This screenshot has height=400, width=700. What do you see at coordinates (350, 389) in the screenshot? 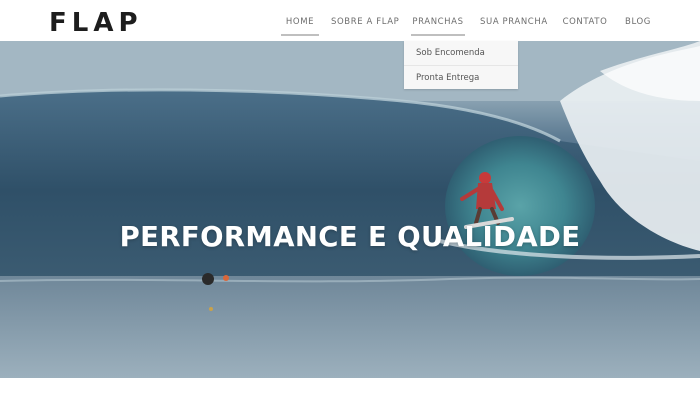
I see `page-bottom-strip` at bounding box center [350, 389].